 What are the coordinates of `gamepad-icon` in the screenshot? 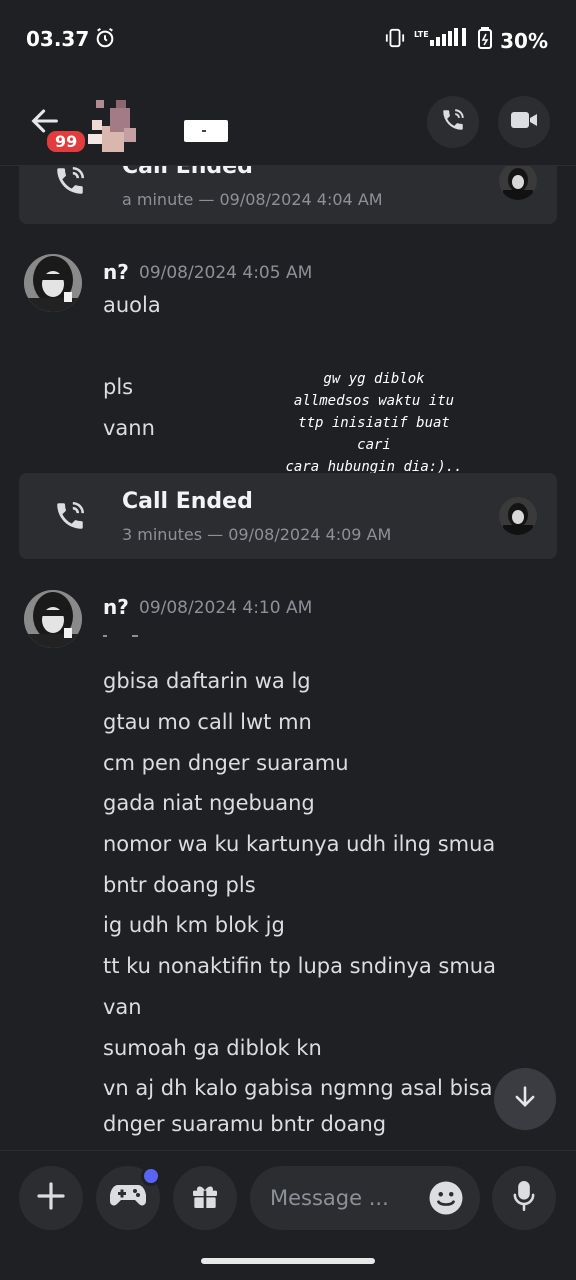 It's located at (128, 1198).